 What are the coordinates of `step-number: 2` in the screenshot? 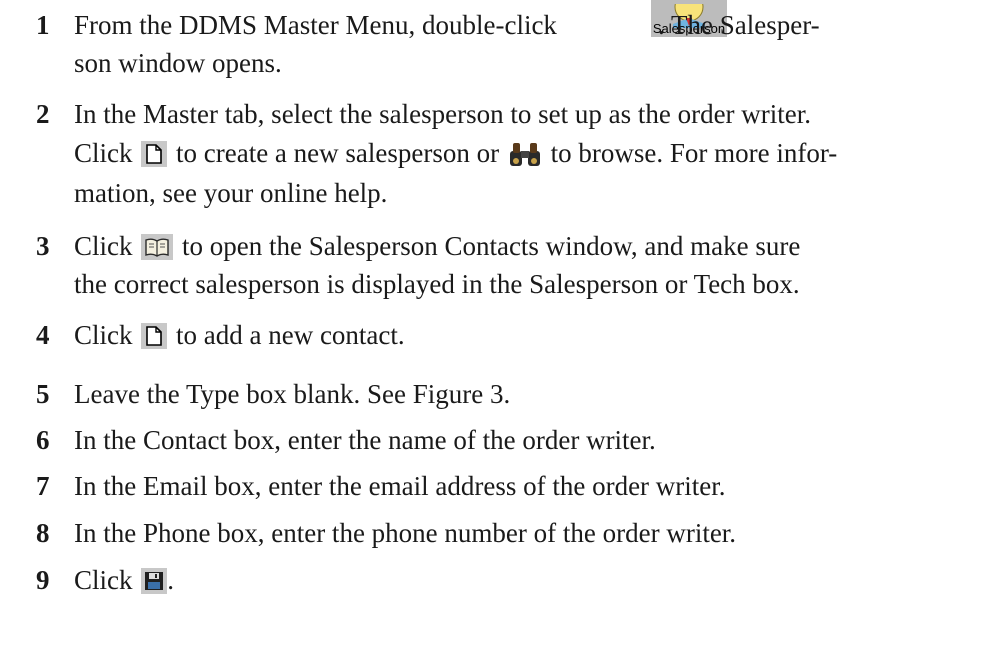 It's located at (43, 114).